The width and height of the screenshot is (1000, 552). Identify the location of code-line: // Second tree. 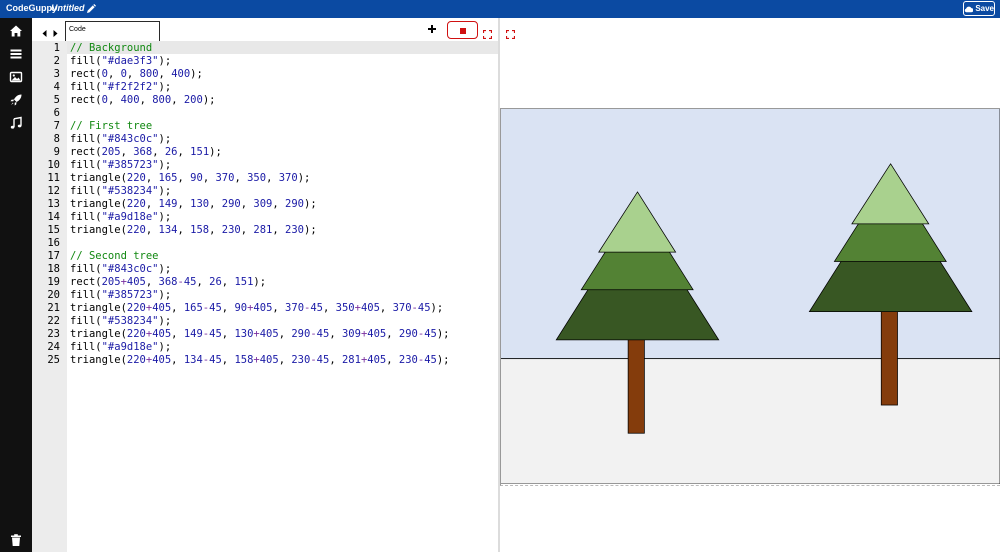
(114, 256).